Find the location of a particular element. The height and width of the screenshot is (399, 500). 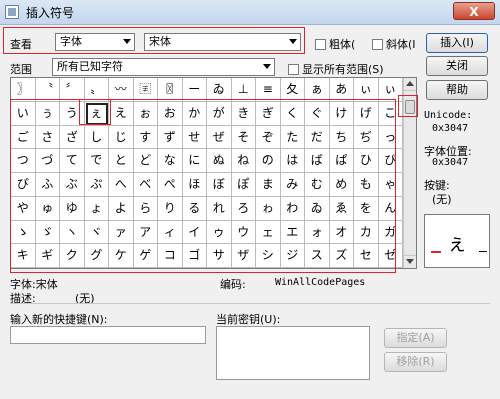

character-cell: ぼ is located at coordinates (219, 185).